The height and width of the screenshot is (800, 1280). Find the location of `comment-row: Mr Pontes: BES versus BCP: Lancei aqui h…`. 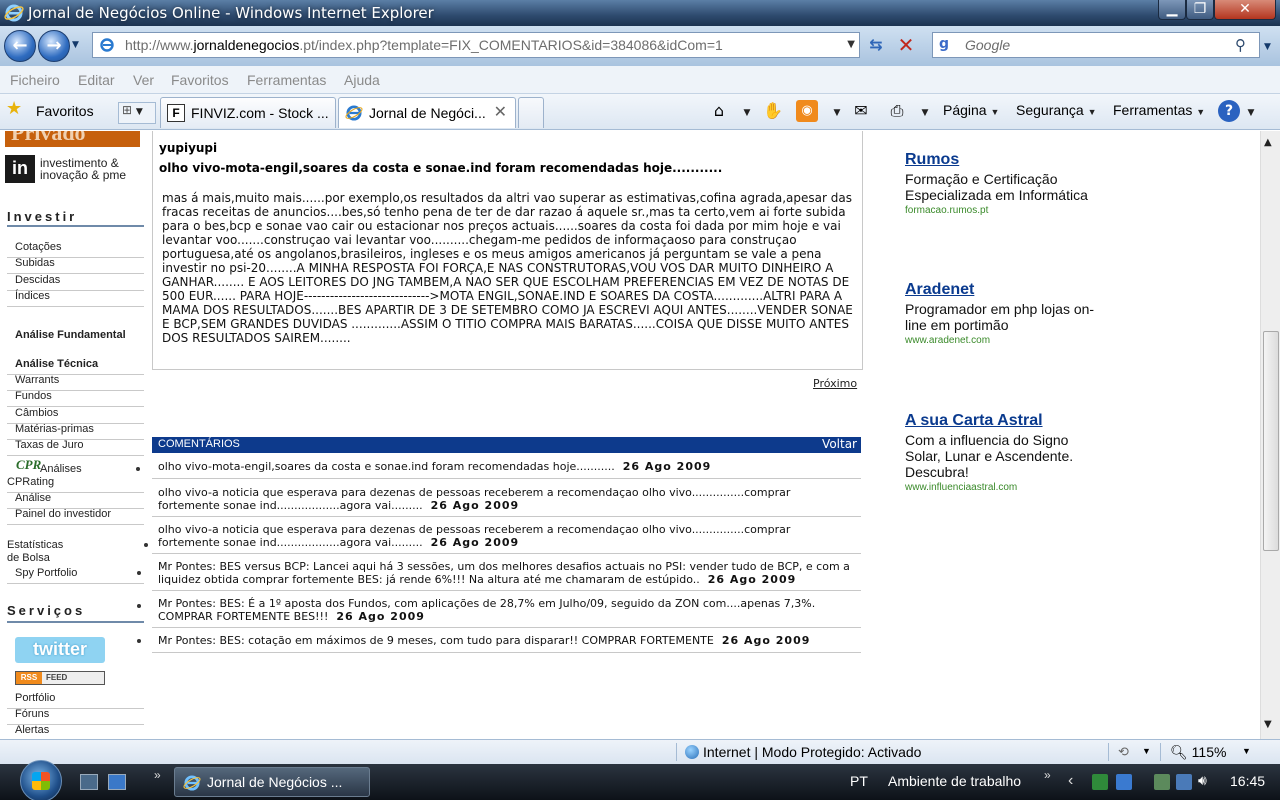

comment-row: Mr Pontes: BES versus BCP: Lancei aqui h… is located at coordinates (506, 575).